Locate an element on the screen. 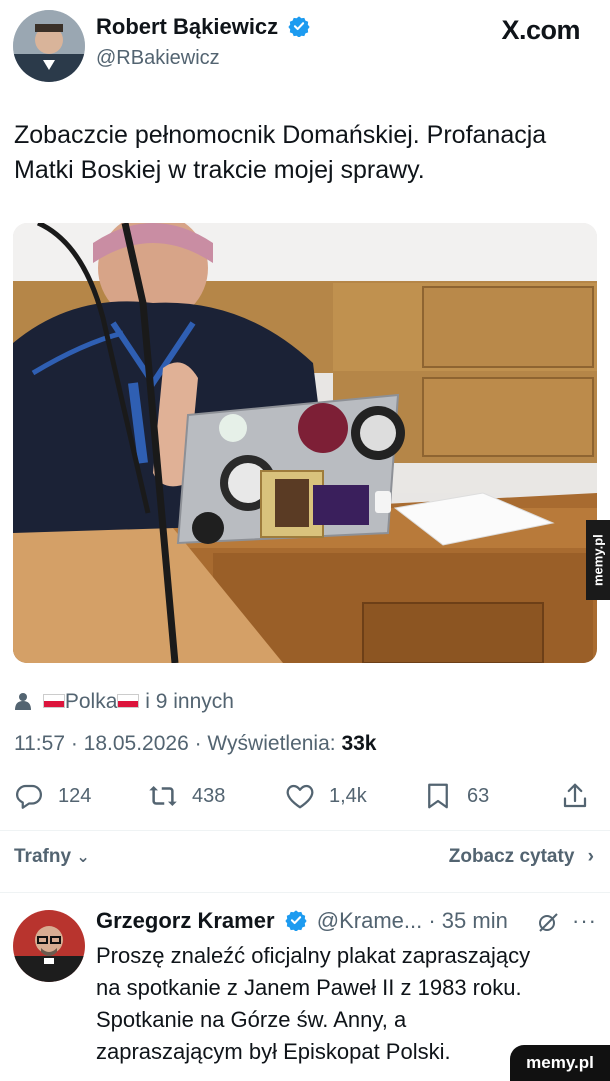 The image size is (610, 1081). tweet-actions: 124 438 1,4k 63 is located at coordinates (305, 796).